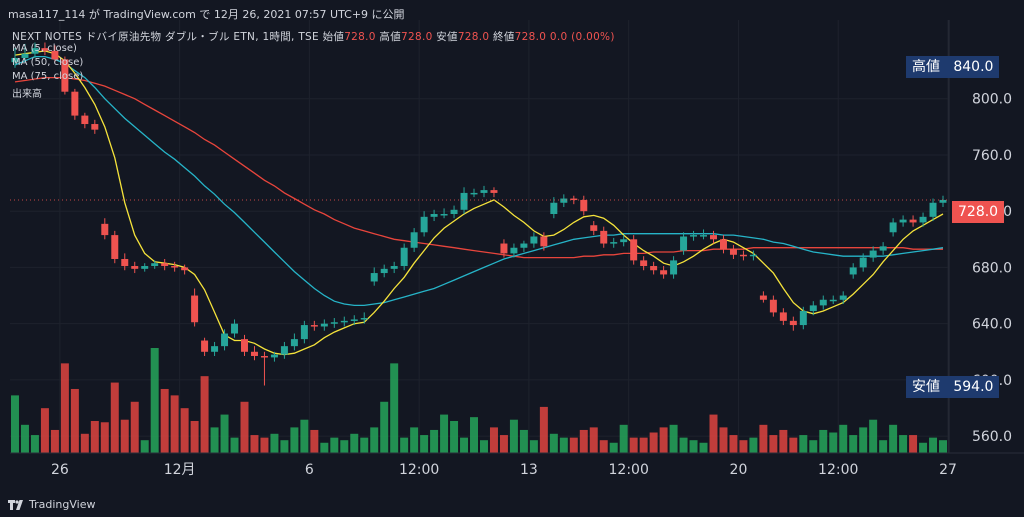  What do you see at coordinates (948, 470) in the screenshot?
I see `x-tick-label: 27` at bounding box center [948, 470].